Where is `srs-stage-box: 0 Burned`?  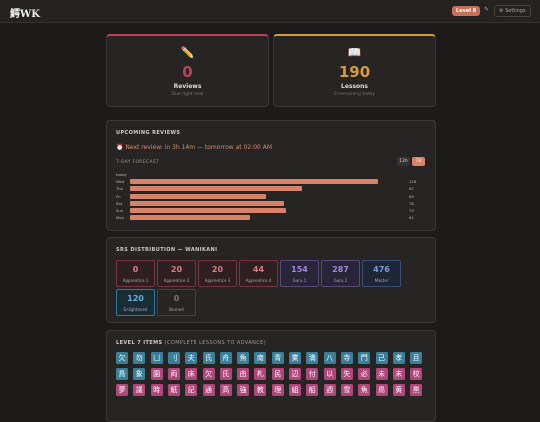 srs-stage-box: 0 Burned is located at coordinates (176, 302).